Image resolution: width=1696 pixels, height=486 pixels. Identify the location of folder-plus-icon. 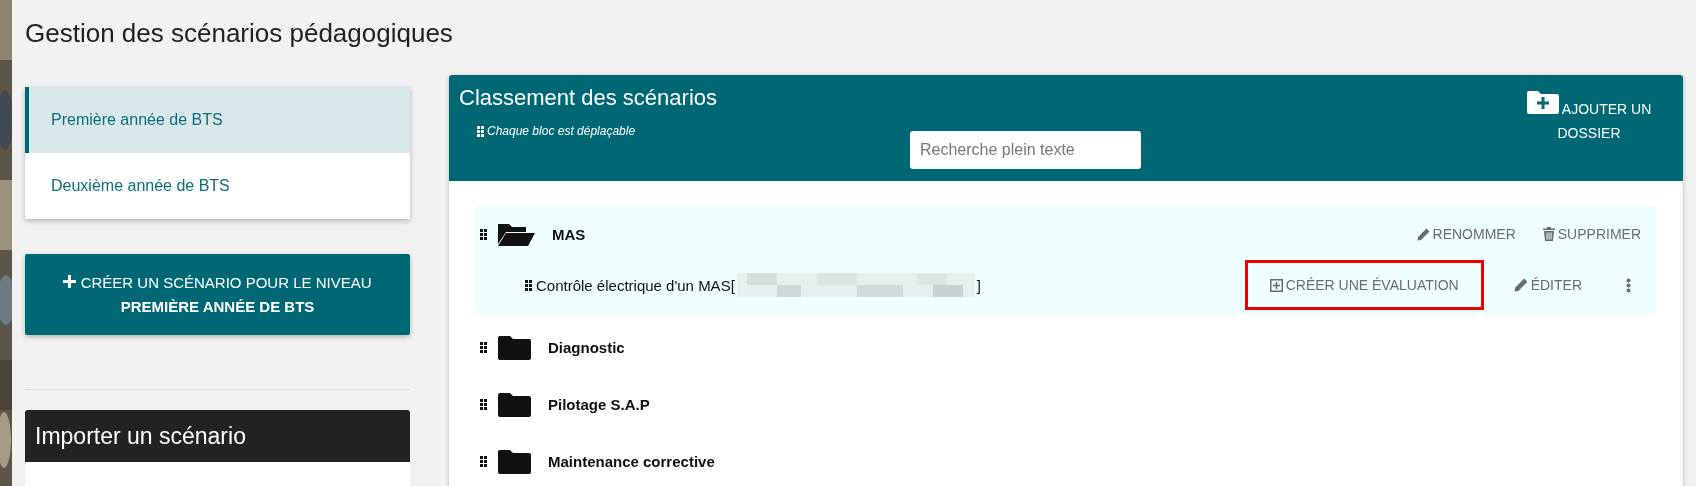
(1542, 102).